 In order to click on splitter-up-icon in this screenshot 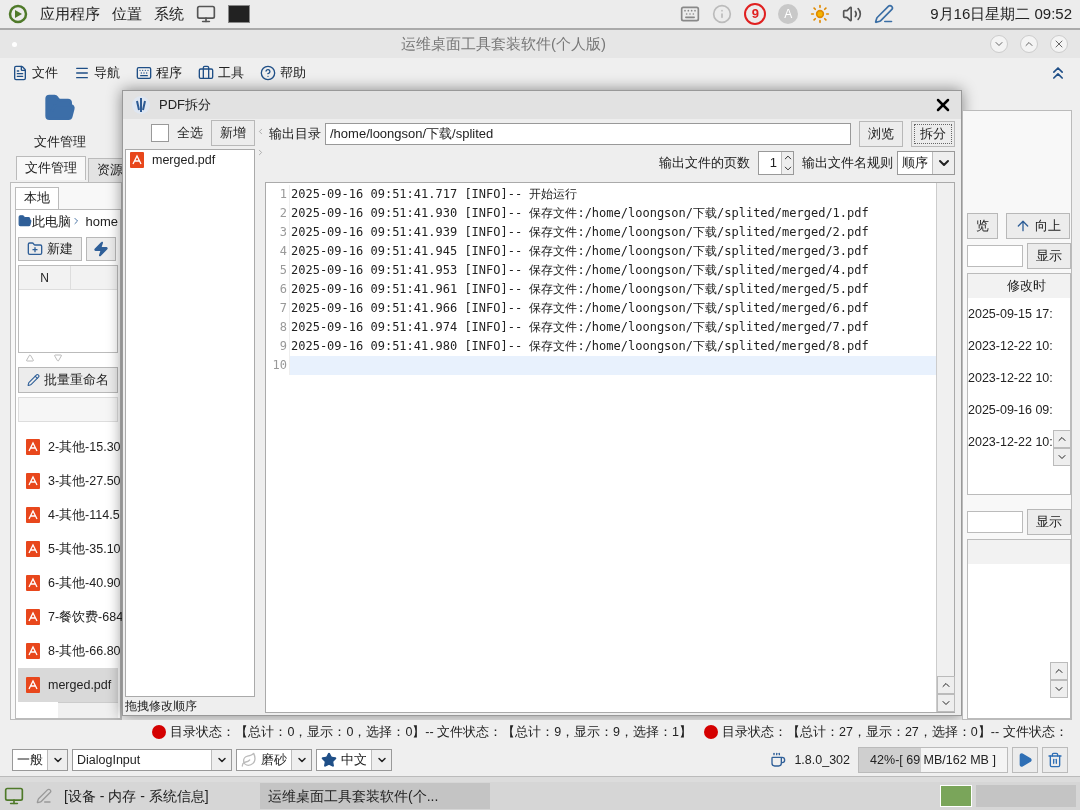, I will do `click(30, 358)`.